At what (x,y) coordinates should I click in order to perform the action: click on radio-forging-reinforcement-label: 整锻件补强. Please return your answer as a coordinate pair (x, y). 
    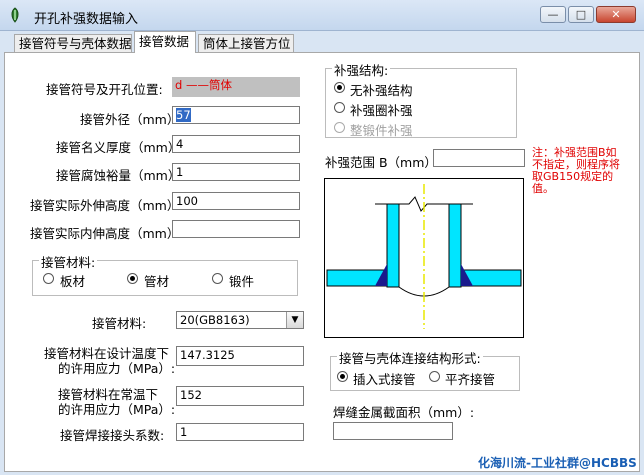
    Looking at the image, I should click on (381, 130).